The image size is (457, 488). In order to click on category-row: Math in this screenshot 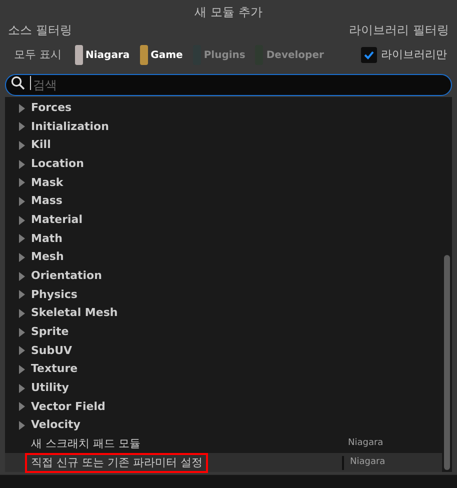, I will do `click(223, 239)`.